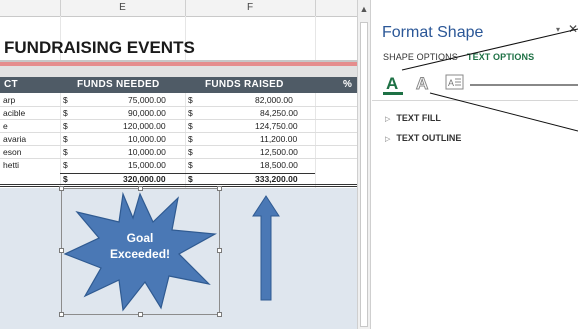 The width and height of the screenshot is (578, 329). I want to click on table-row: hetti $ 15,000.00 $ 18,500.00, so click(178, 165).